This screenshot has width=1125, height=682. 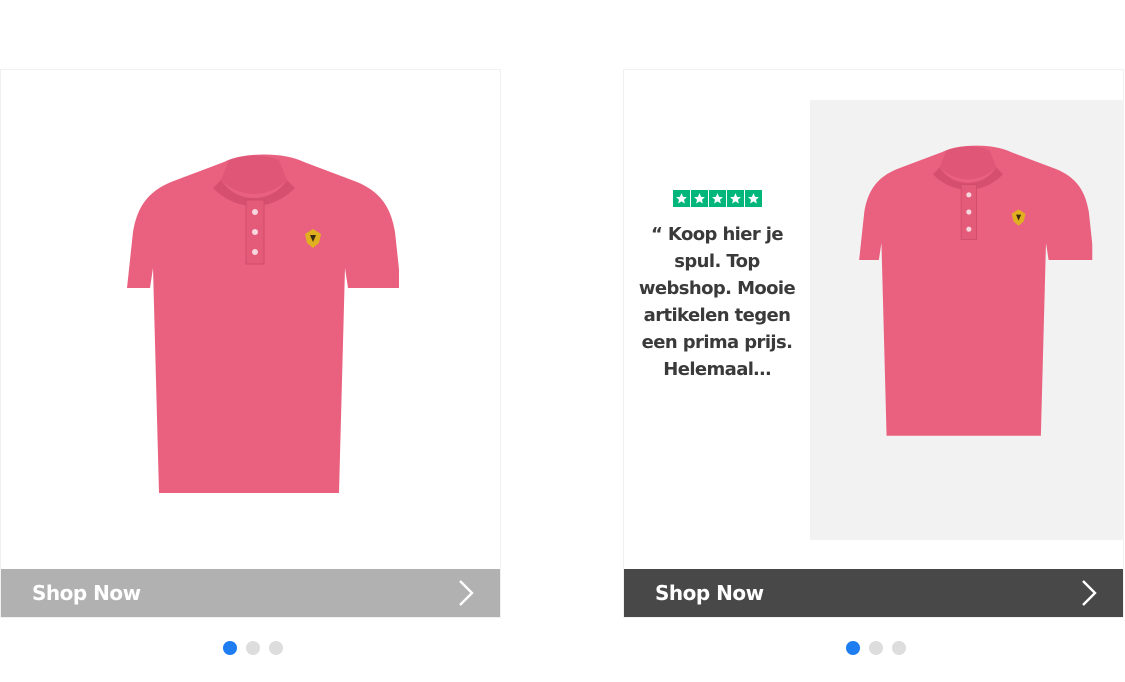 I want to click on pink-polo-shirt-image, so click(x=968, y=320).